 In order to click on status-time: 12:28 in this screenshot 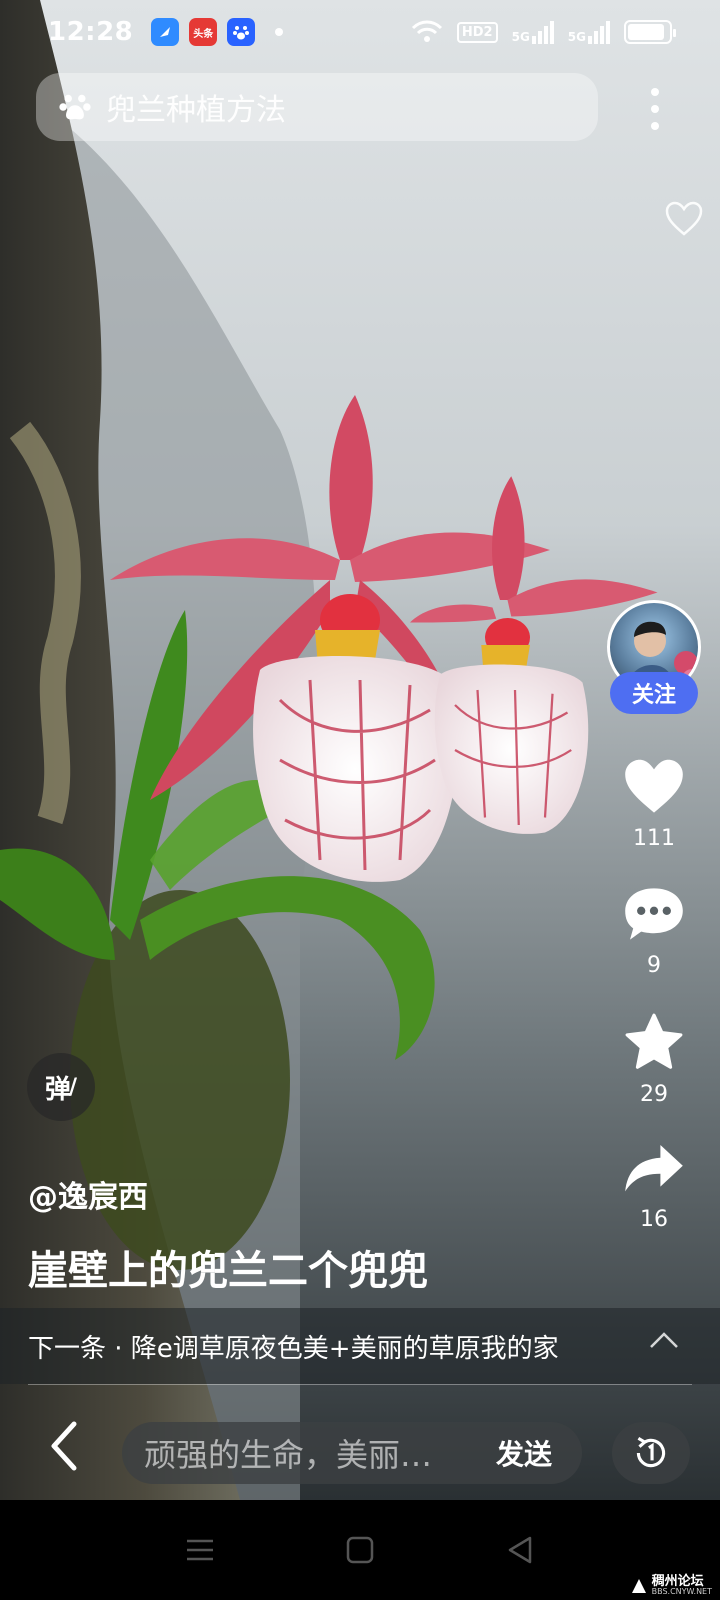, I will do `click(91, 32)`.